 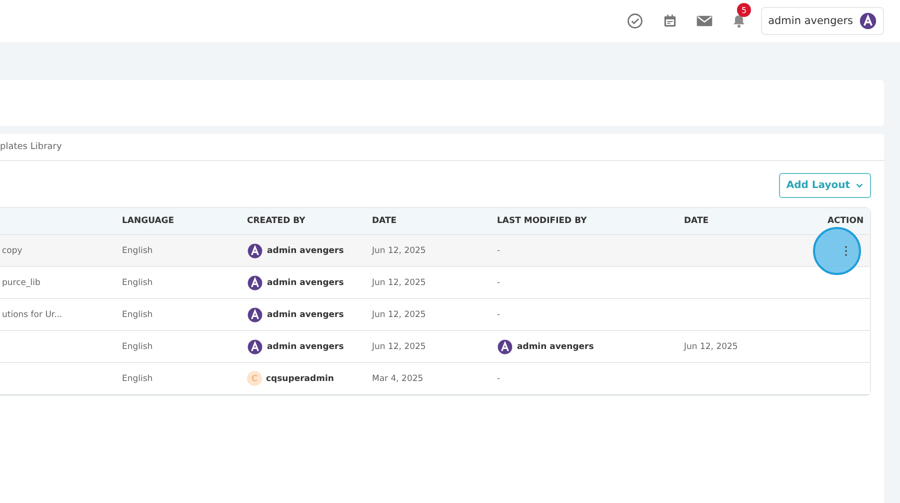 What do you see at coordinates (11, 251) in the screenshot?
I see `table-cell-text: copy` at bounding box center [11, 251].